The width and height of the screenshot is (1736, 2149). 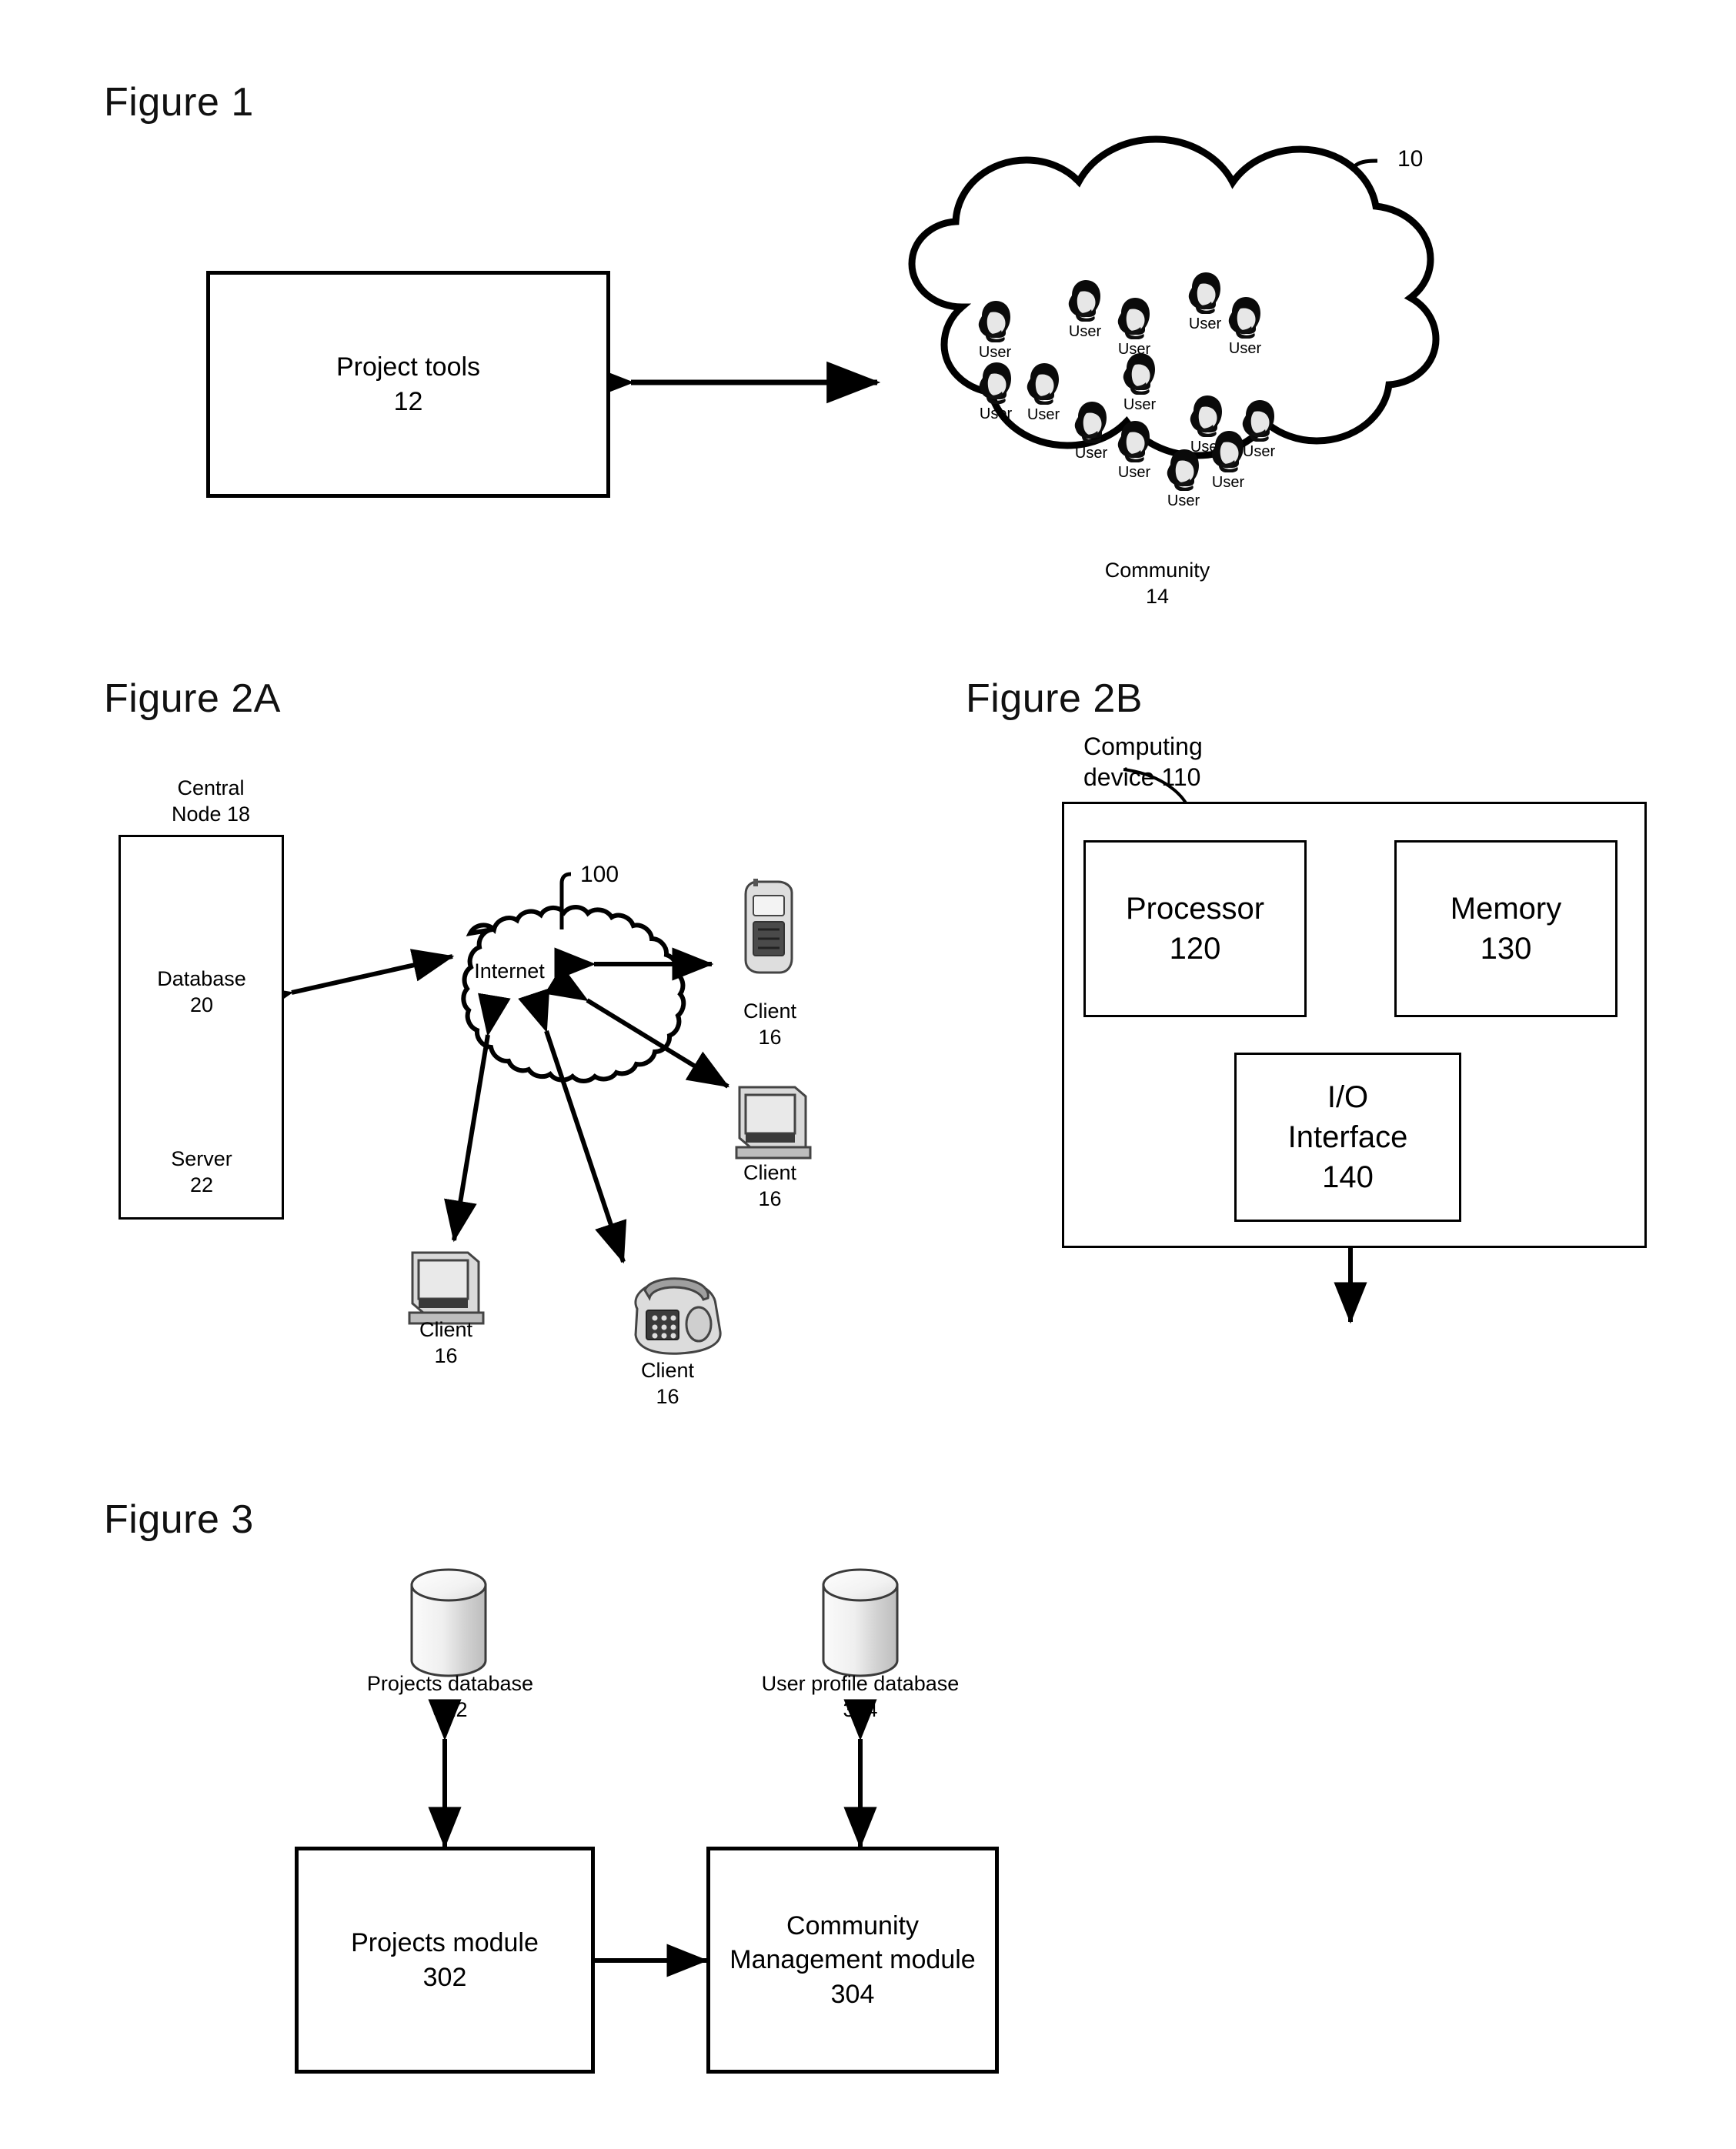 What do you see at coordinates (1054, 698) in the screenshot?
I see `figure-2b-title: Figure 2B` at bounding box center [1054, 698].